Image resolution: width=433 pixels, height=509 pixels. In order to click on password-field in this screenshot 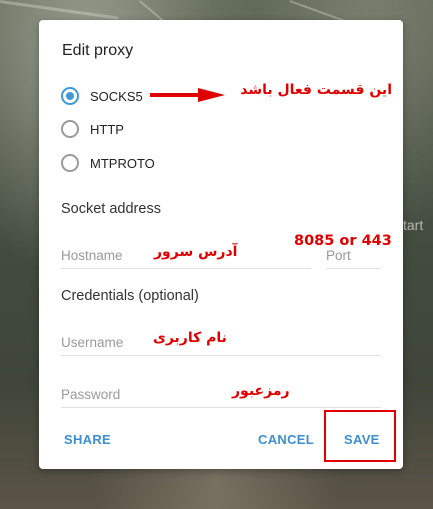, I will do `click(221, 394)`.